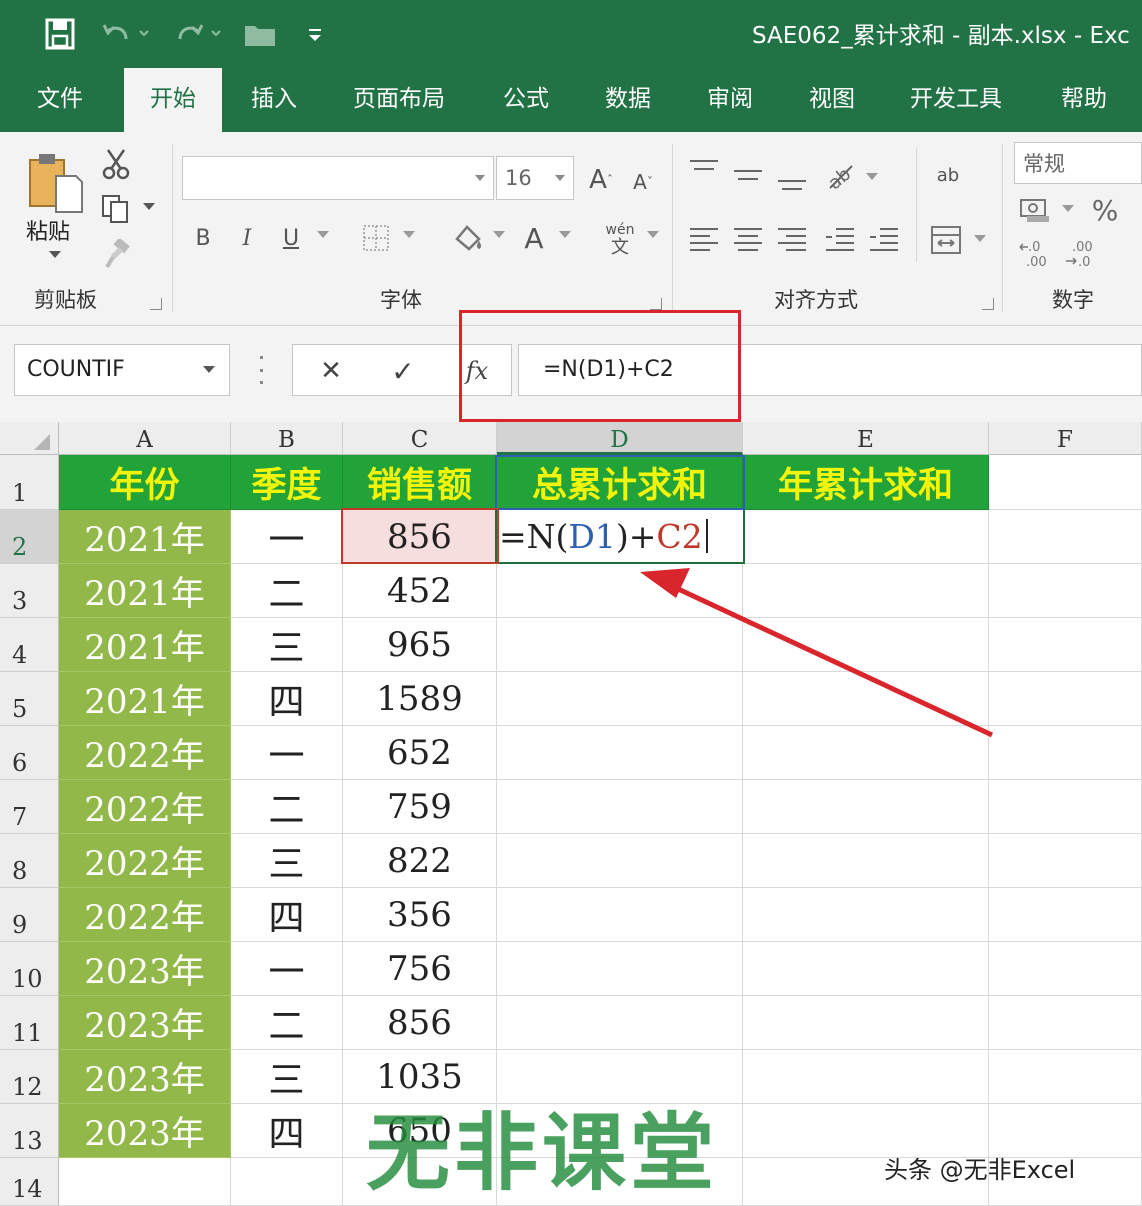  What do you see at coordinates (56, 183) in the screenshot?
I see `paste-icon` at bounding box center [56, 183].